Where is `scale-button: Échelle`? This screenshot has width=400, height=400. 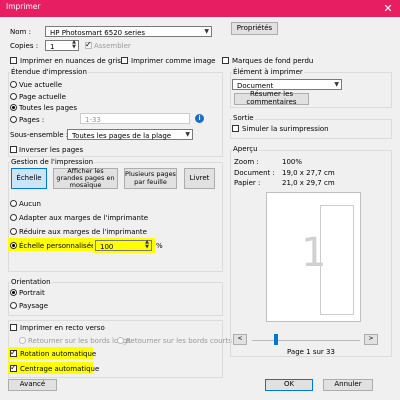
scale-button: Échelle is located at coordinates (29, 178).